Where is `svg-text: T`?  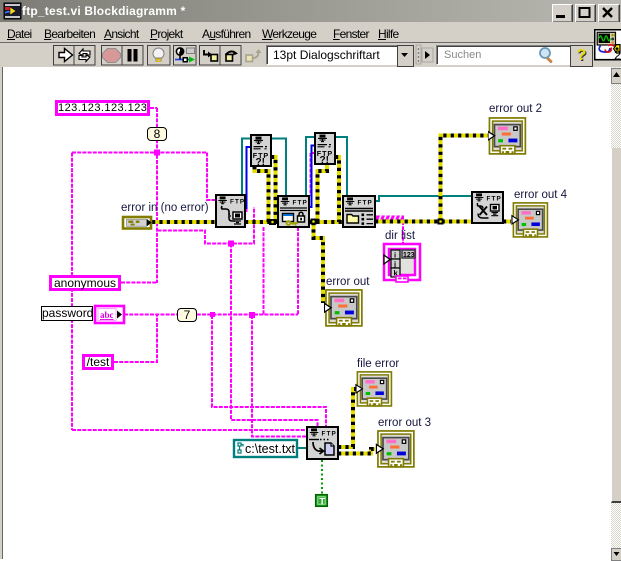
svg-text: T is located at coordinates (322, 501).